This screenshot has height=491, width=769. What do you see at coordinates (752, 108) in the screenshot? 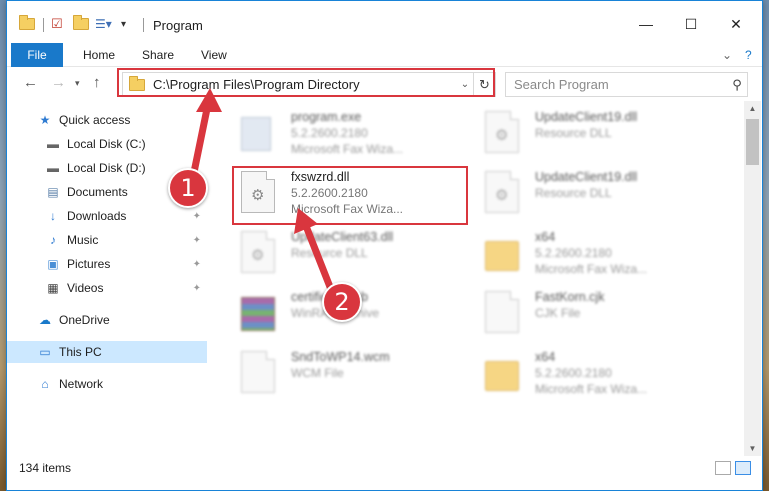
I see `scroll-up-icon: ▲` at bounding box center [752, 108].